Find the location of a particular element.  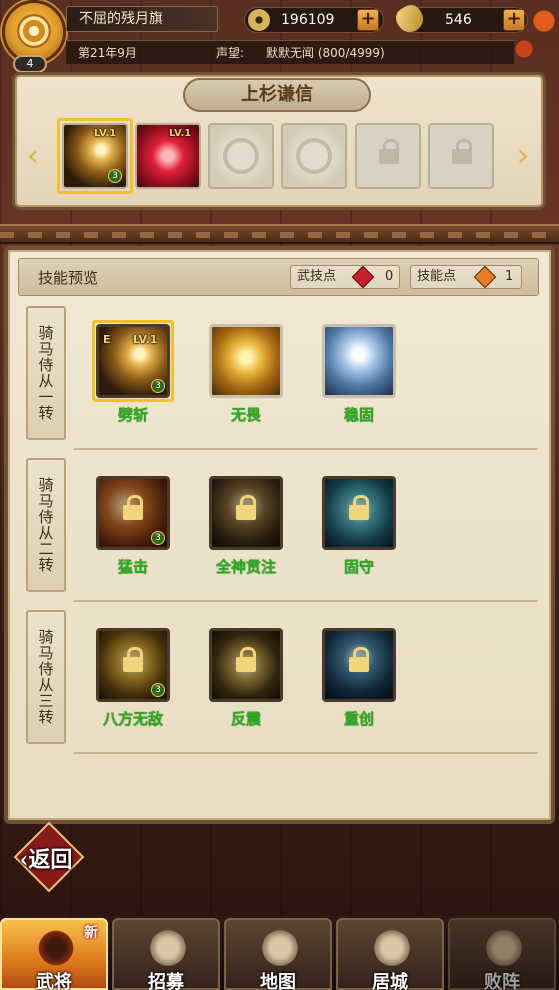

preview-title: 技能预览 is located at coordinates (68, 278).